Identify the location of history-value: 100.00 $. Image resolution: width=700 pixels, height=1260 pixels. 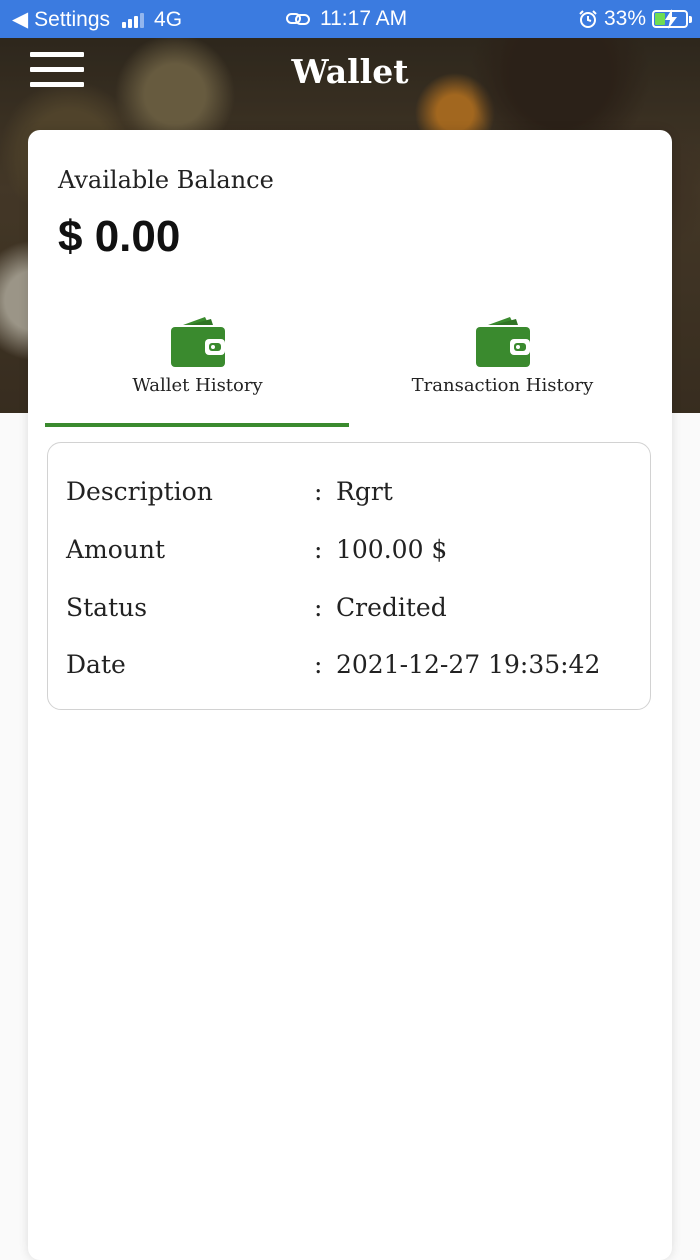
(392, 549).